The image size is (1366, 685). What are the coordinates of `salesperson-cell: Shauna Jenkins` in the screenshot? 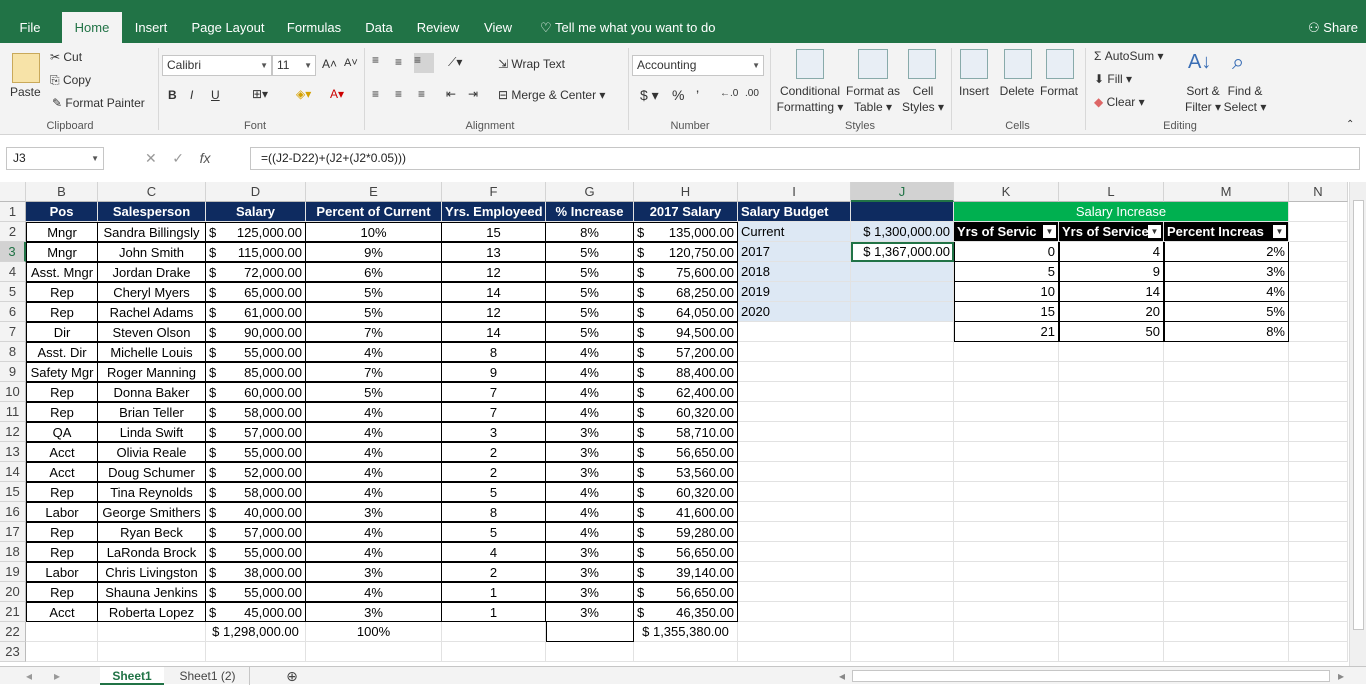 It's located at (152, 592).